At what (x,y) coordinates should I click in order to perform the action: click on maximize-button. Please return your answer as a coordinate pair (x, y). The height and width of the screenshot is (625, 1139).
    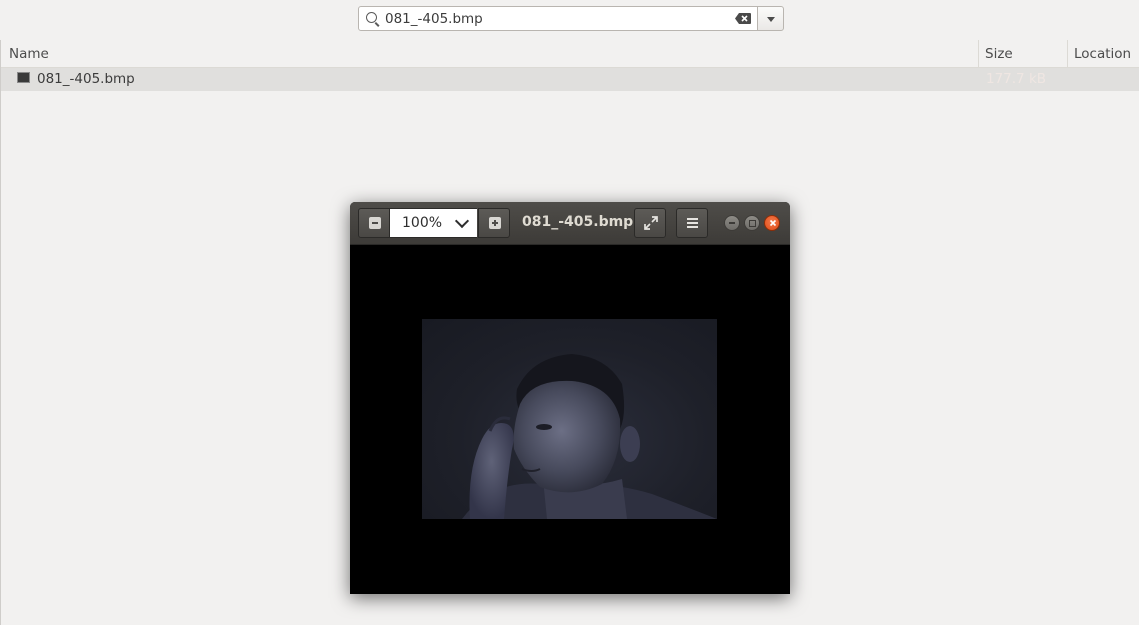
    Looking at the image, I should click on (752, 223).